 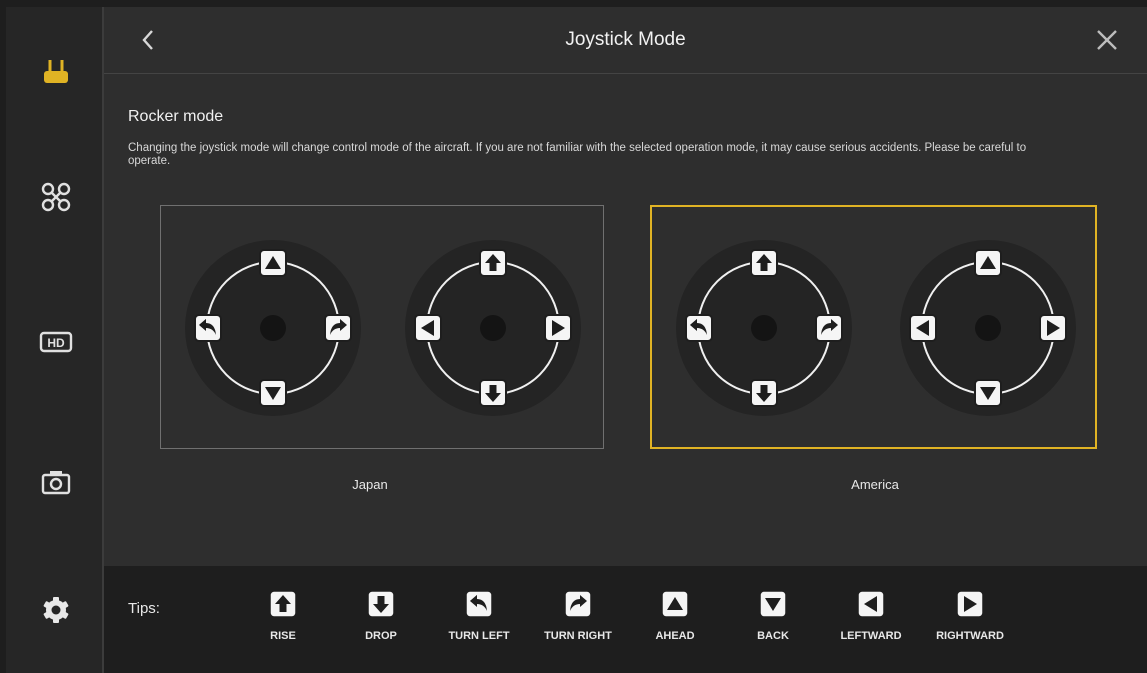 I want to click on sidebar-item-aircraft, so click(x=56, y=197).